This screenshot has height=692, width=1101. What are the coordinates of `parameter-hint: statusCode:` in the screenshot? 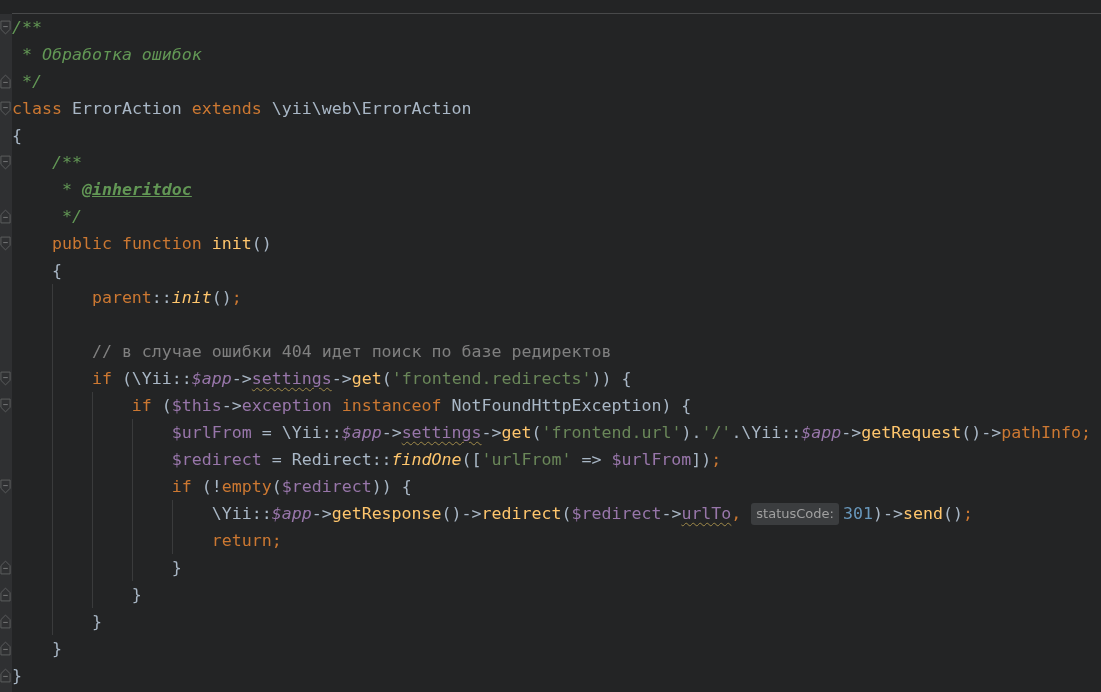 It's located at (795, 513).